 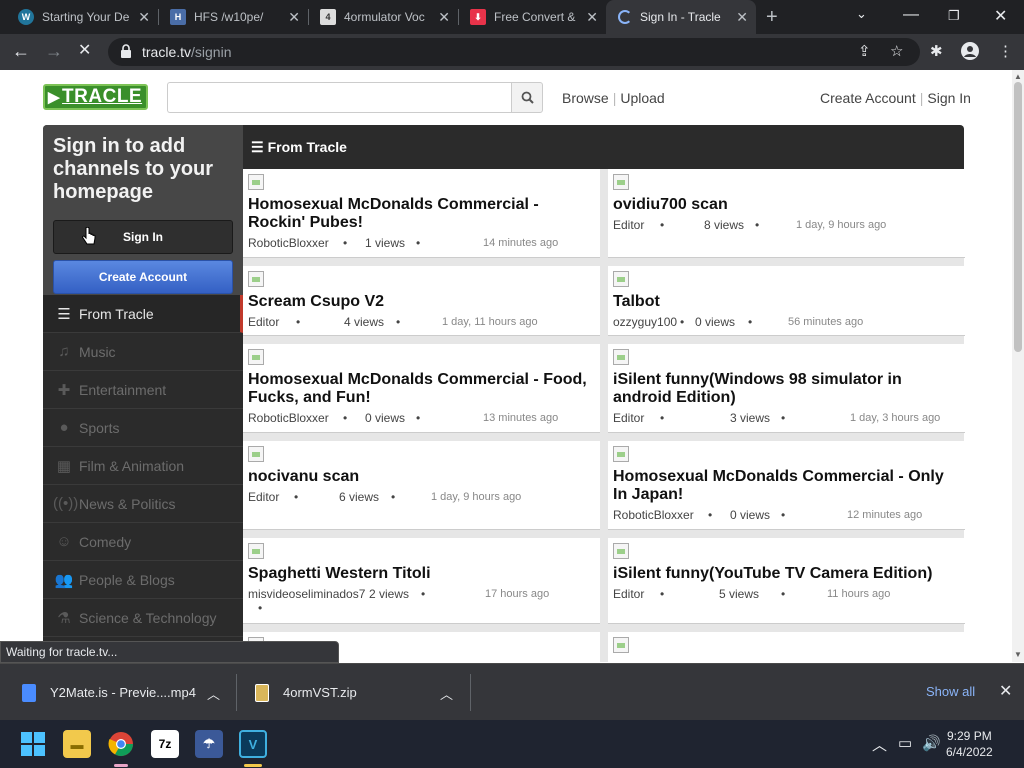 I want to click on address-bar: tracle.tv/signin ⇪ ☆, so click(x=514, y=52).